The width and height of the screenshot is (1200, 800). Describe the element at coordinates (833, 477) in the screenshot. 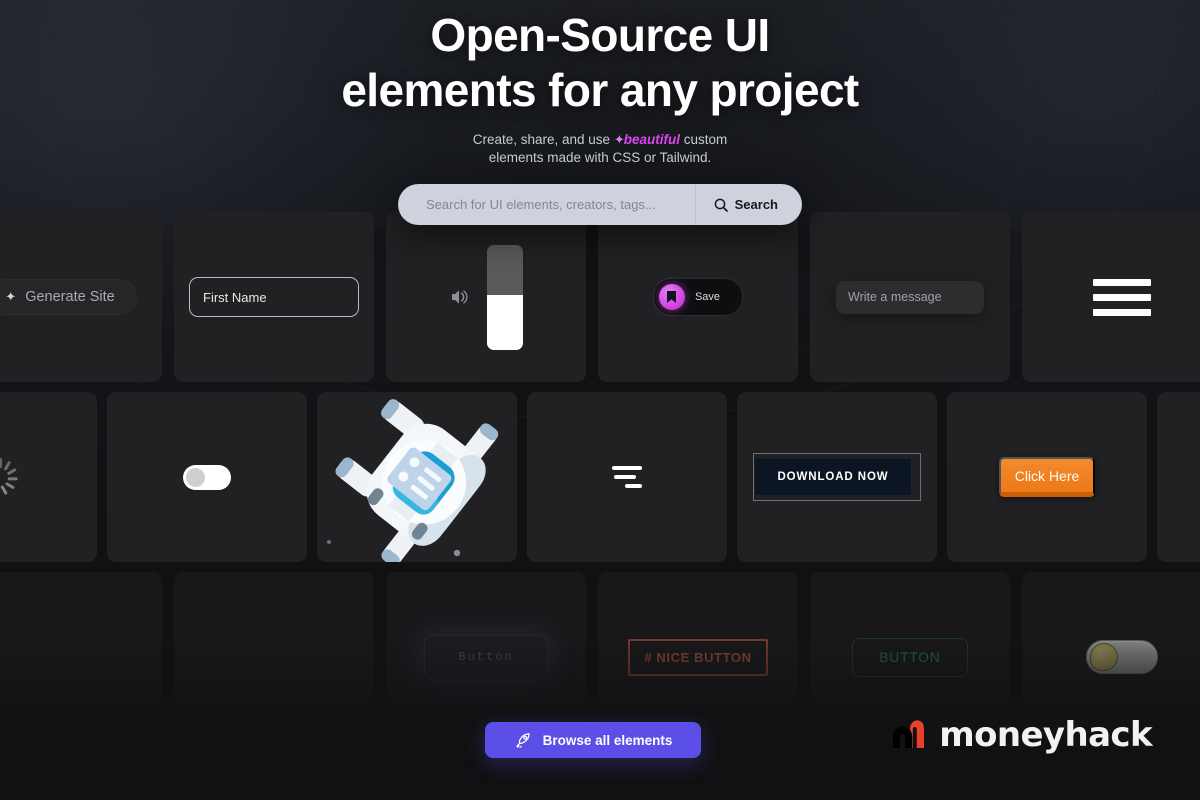

I see `download-now-button: DOWNLOAD NOW` at that location.